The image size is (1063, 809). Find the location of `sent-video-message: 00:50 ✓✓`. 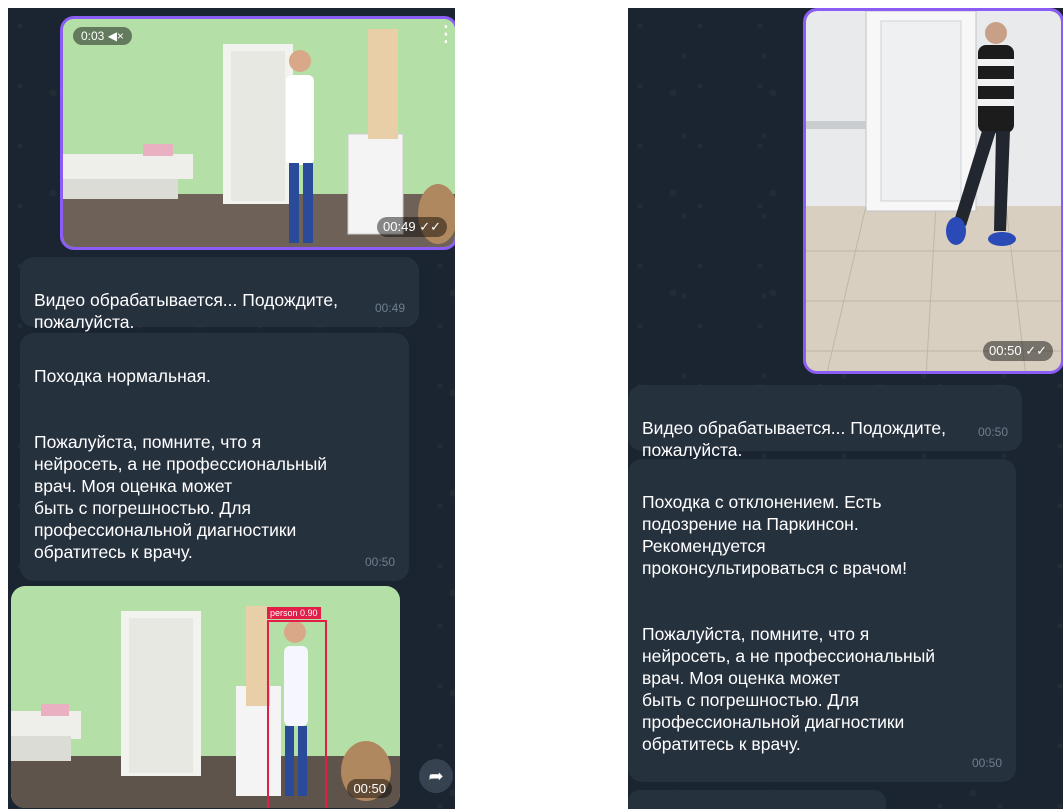

sent-video-message: 00:50 ✓✓ is located at coordinates (933, 191).